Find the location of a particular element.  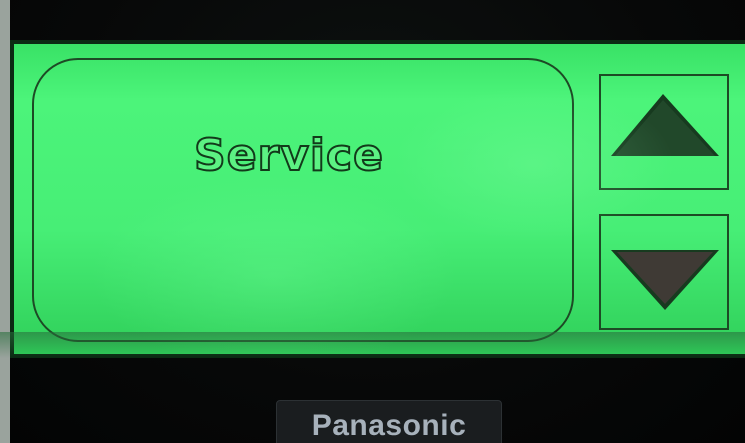

triangle-down-icon is located at coordinates (665, 280).